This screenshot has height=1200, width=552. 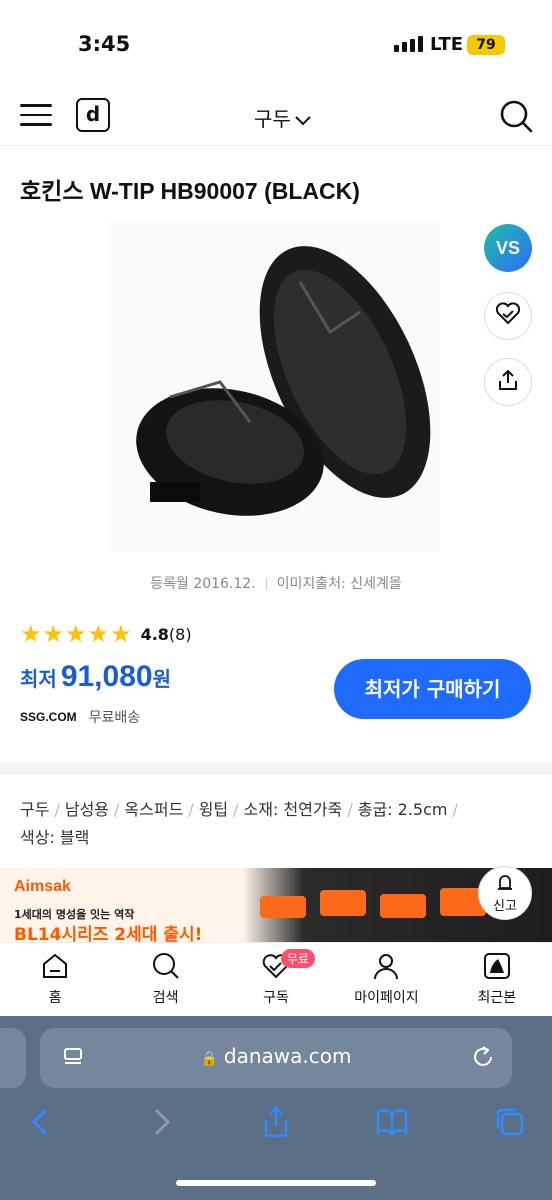 What do you see at coordinates (408, 44) in the screenshot?
I see `signal-icon` at bounding box center [408, 44].